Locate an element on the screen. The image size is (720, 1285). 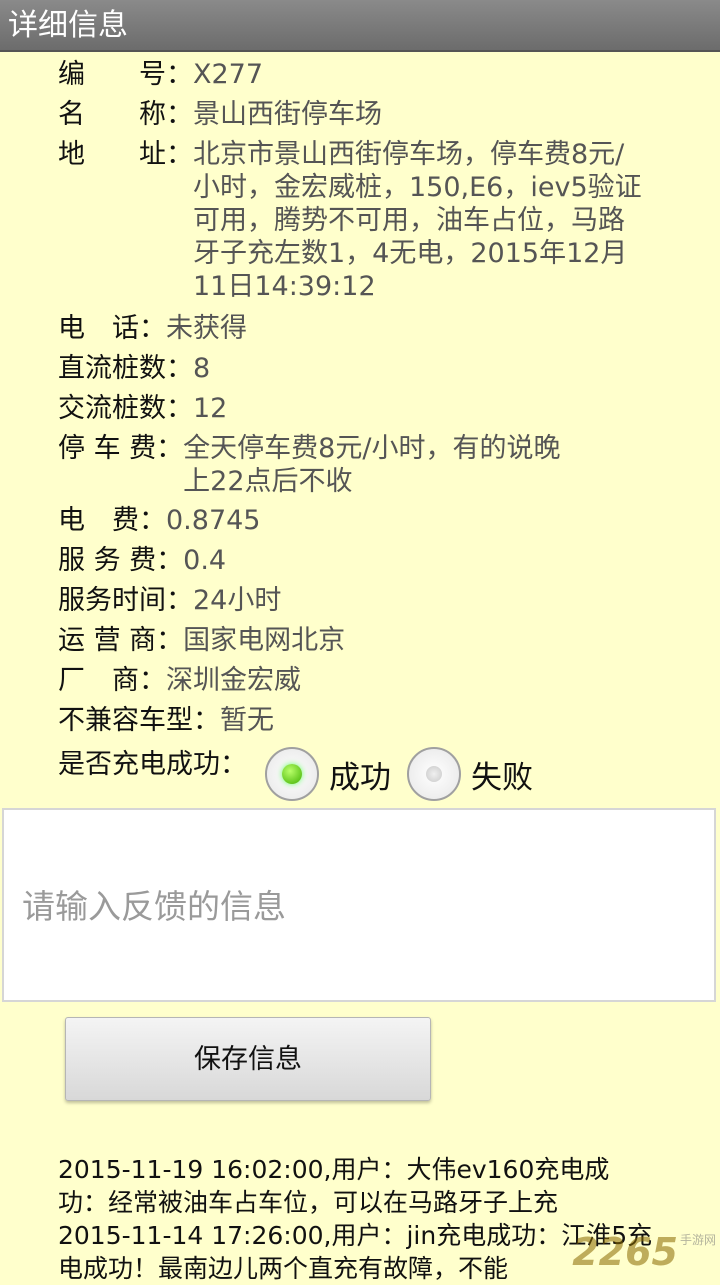
watermark-sub-text: 手游网 is located at coordinates (697, 1240).